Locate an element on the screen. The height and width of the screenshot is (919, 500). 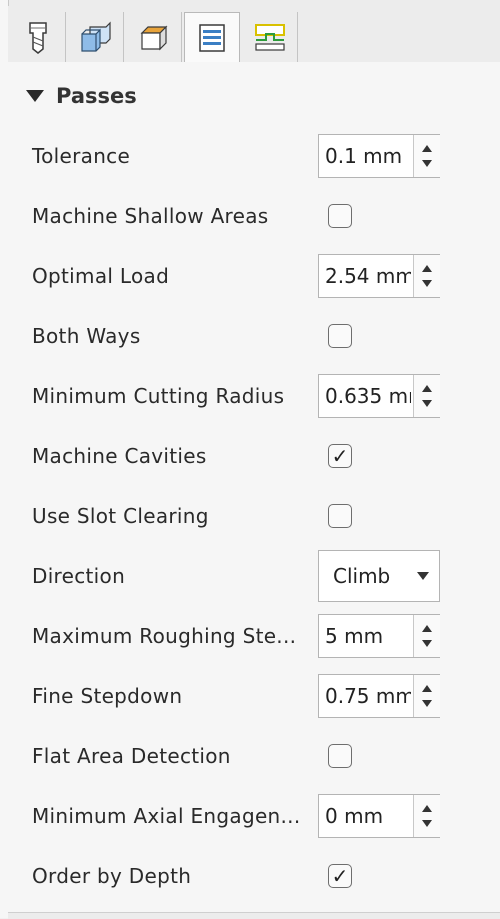
geometry-icon is located at coordinates (95, 36).